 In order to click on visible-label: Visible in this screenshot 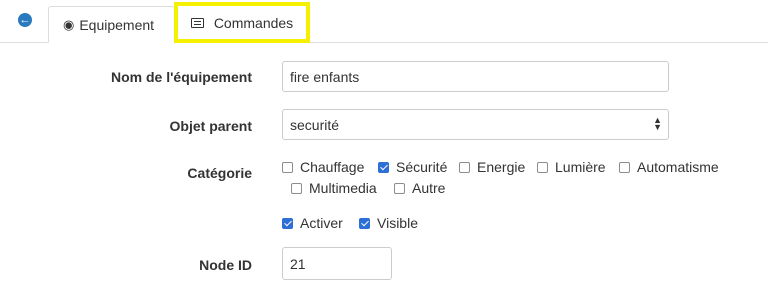, I will do `click(397, 223)`.